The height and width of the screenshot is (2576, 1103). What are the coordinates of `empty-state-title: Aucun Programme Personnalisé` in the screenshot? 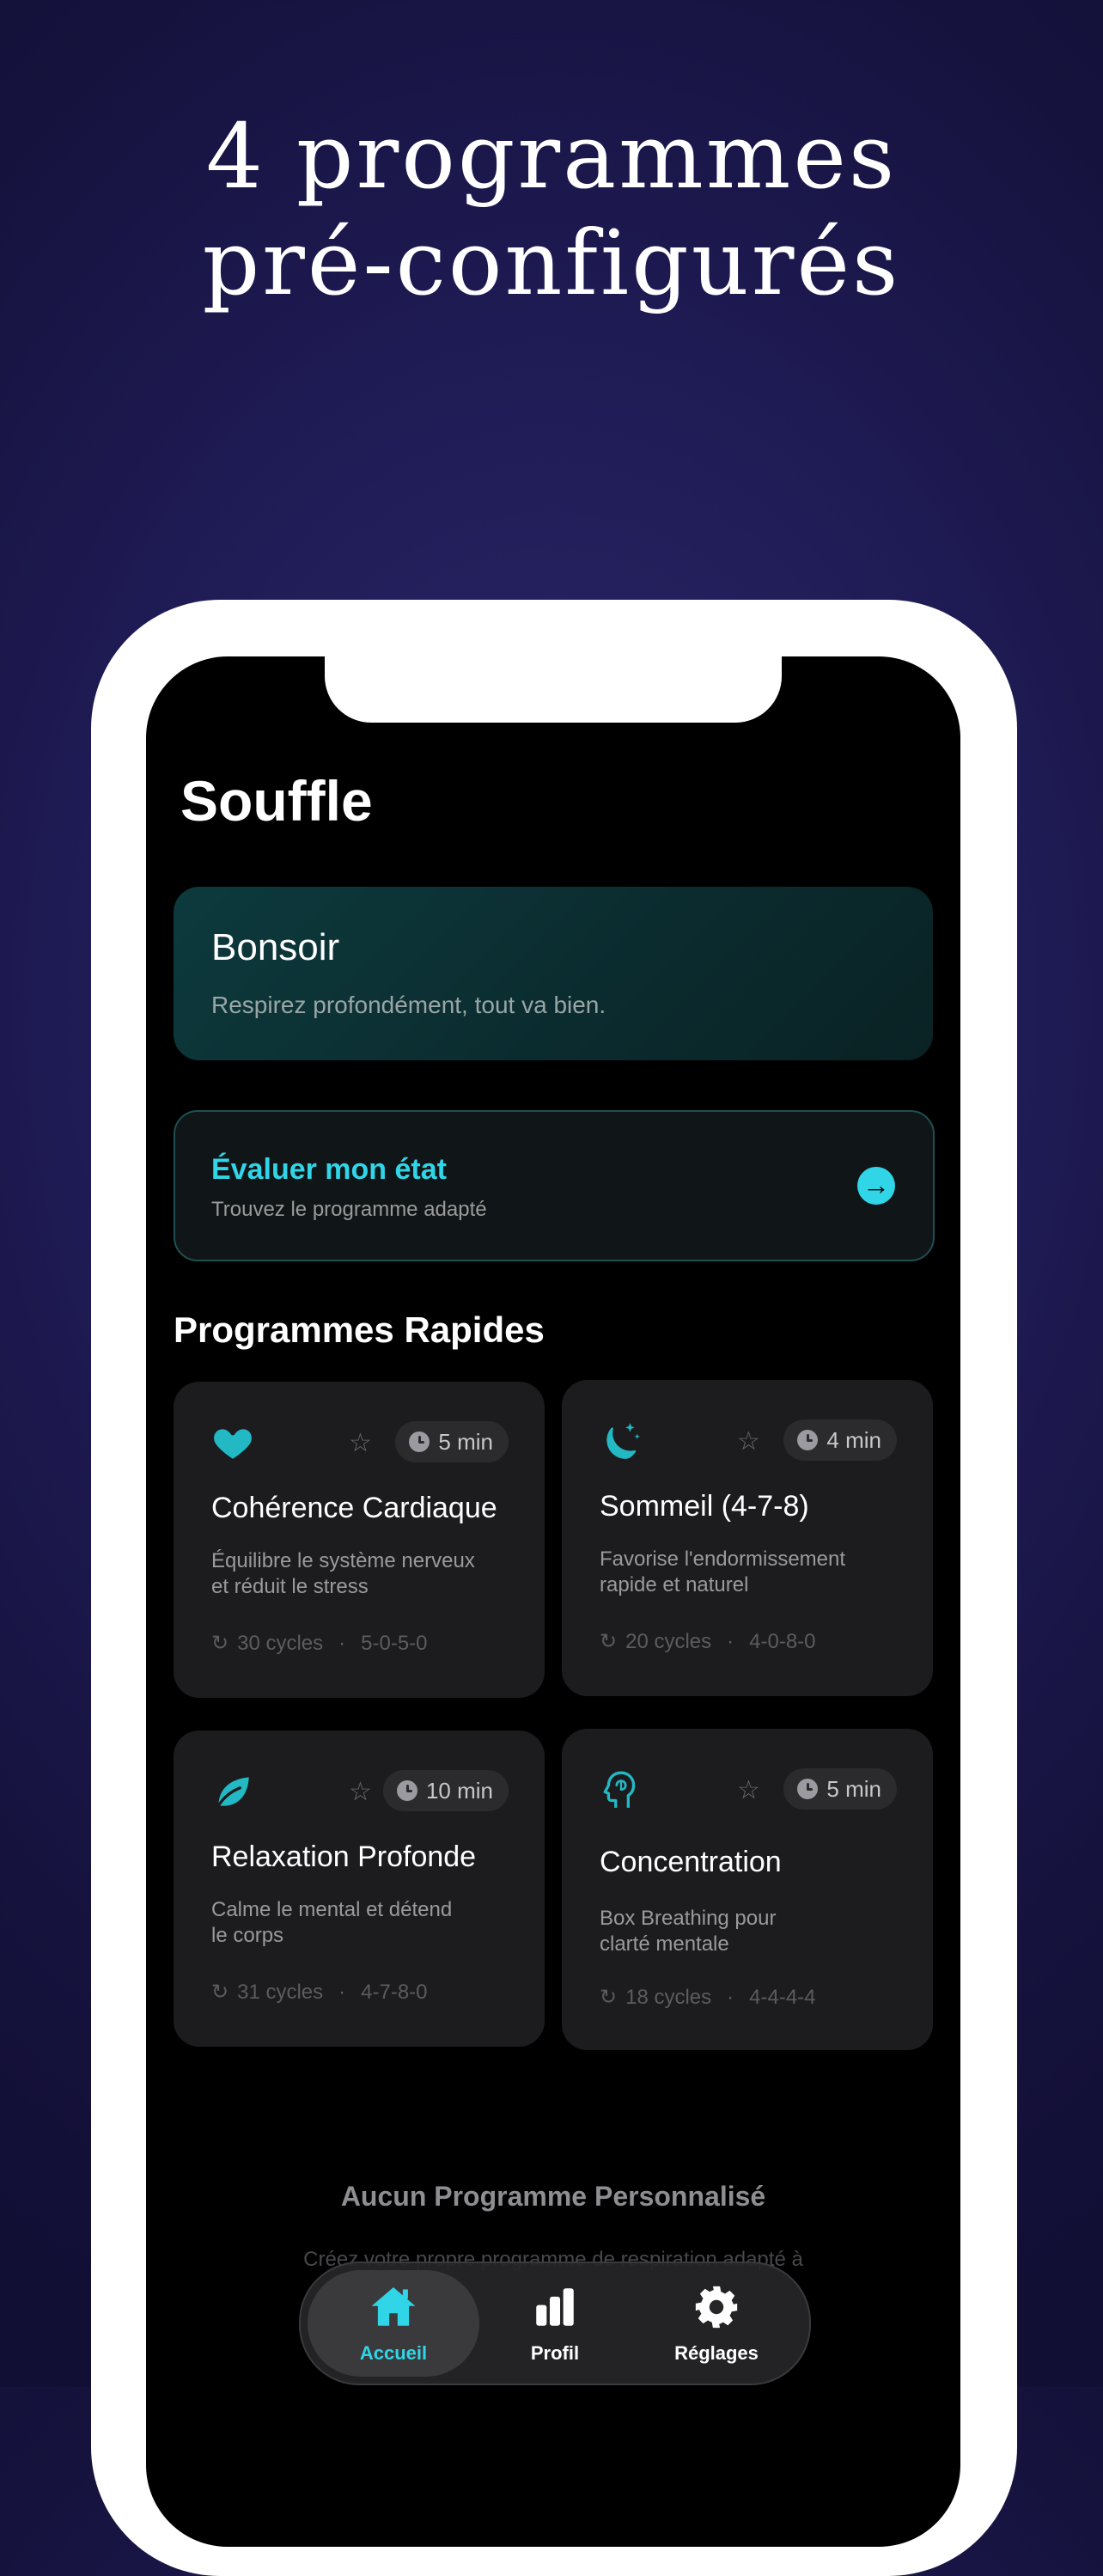 It's located at (553, 2196).